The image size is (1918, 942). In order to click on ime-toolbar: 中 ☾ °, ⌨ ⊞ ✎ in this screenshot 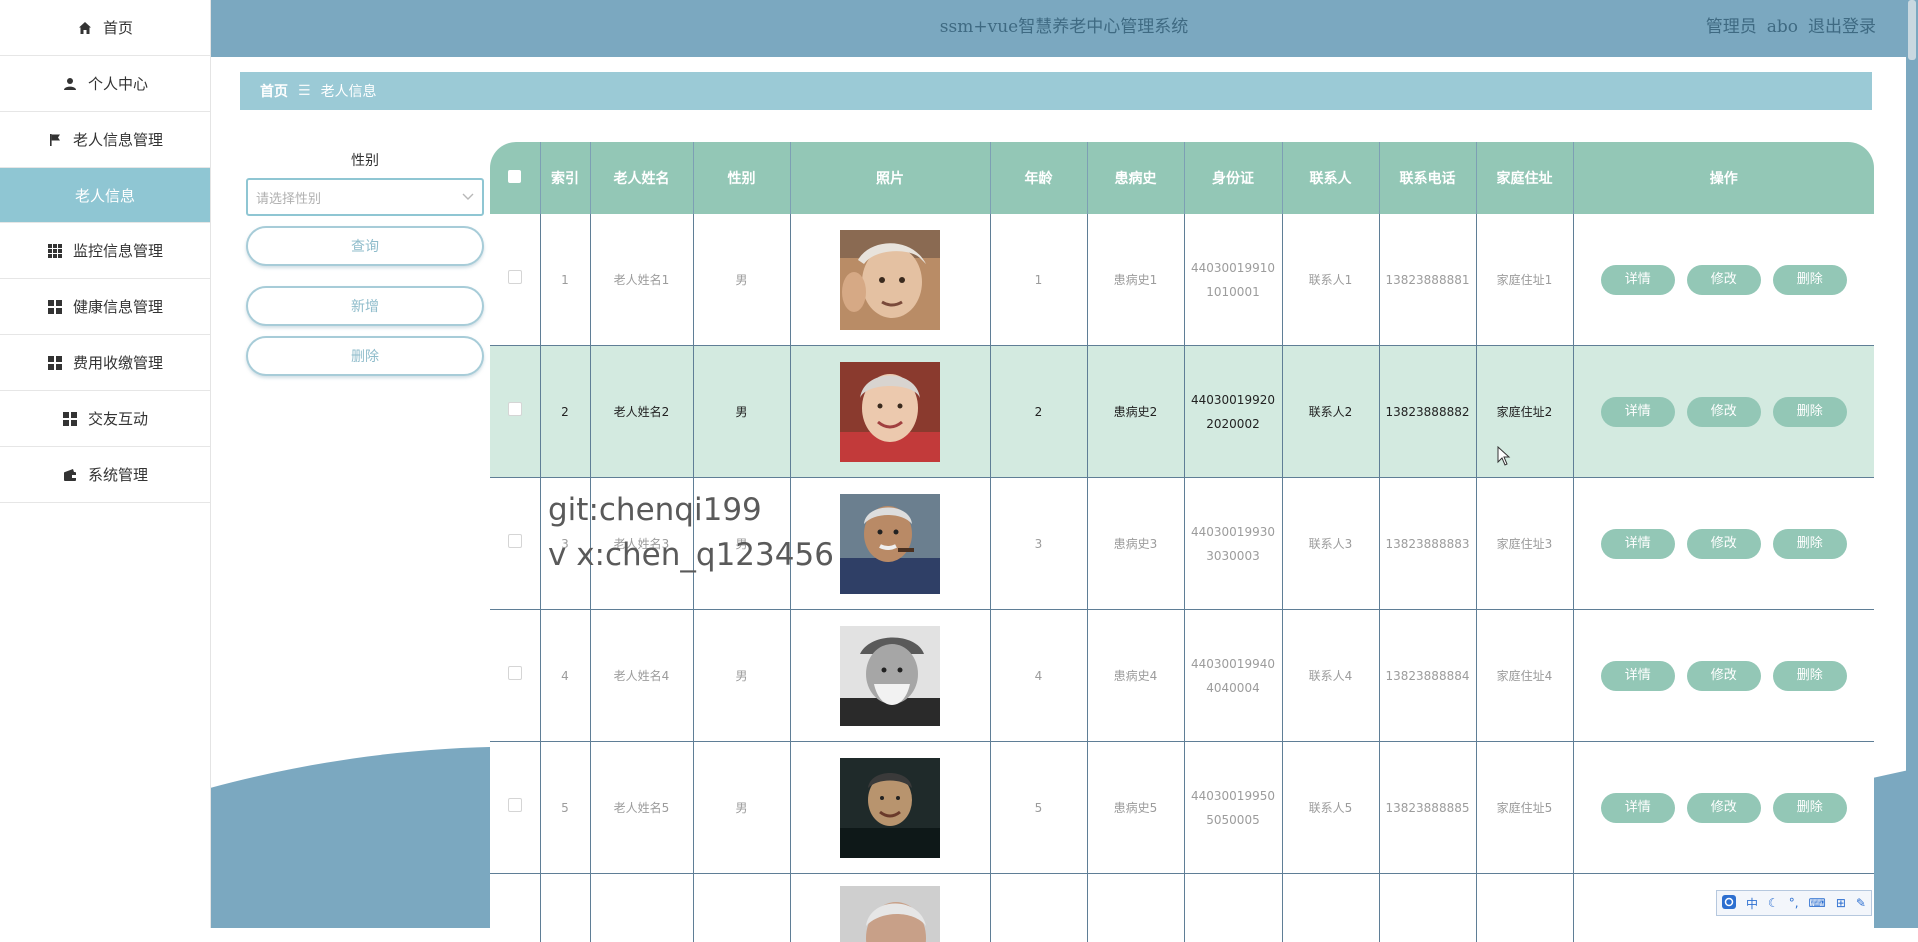, I will do `click(1794, 903)`.